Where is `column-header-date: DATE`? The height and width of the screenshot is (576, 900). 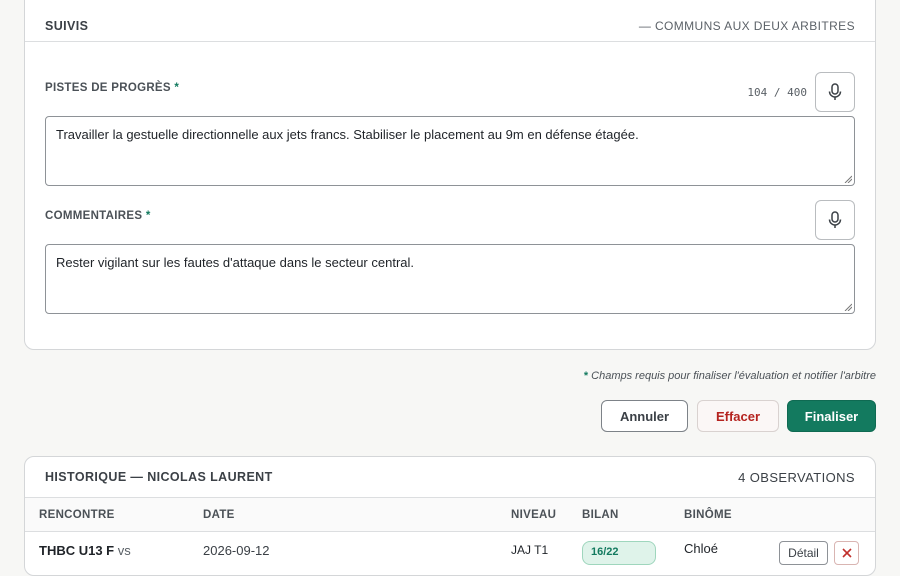
column-header-date: DATE is located at coordinates (219, 515).